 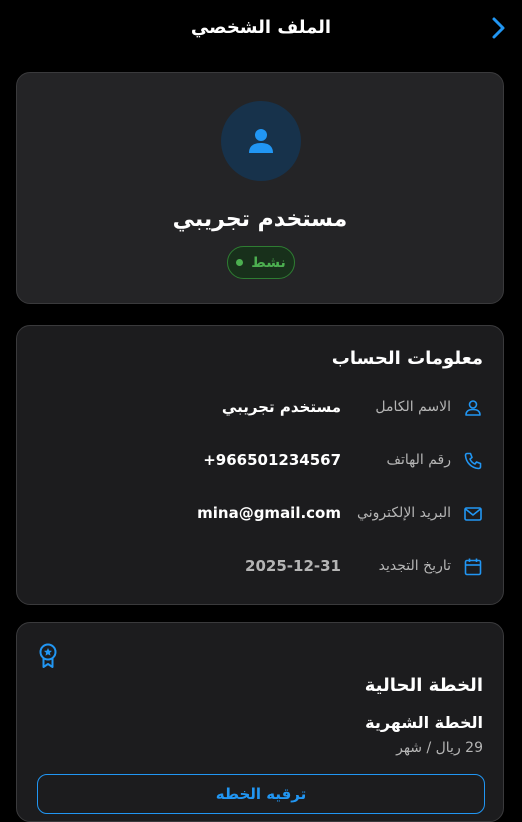 What do you see at coordinates (473, 567) in the screenshot?
I see `calendar-icon` at bounding box center [473, 567].